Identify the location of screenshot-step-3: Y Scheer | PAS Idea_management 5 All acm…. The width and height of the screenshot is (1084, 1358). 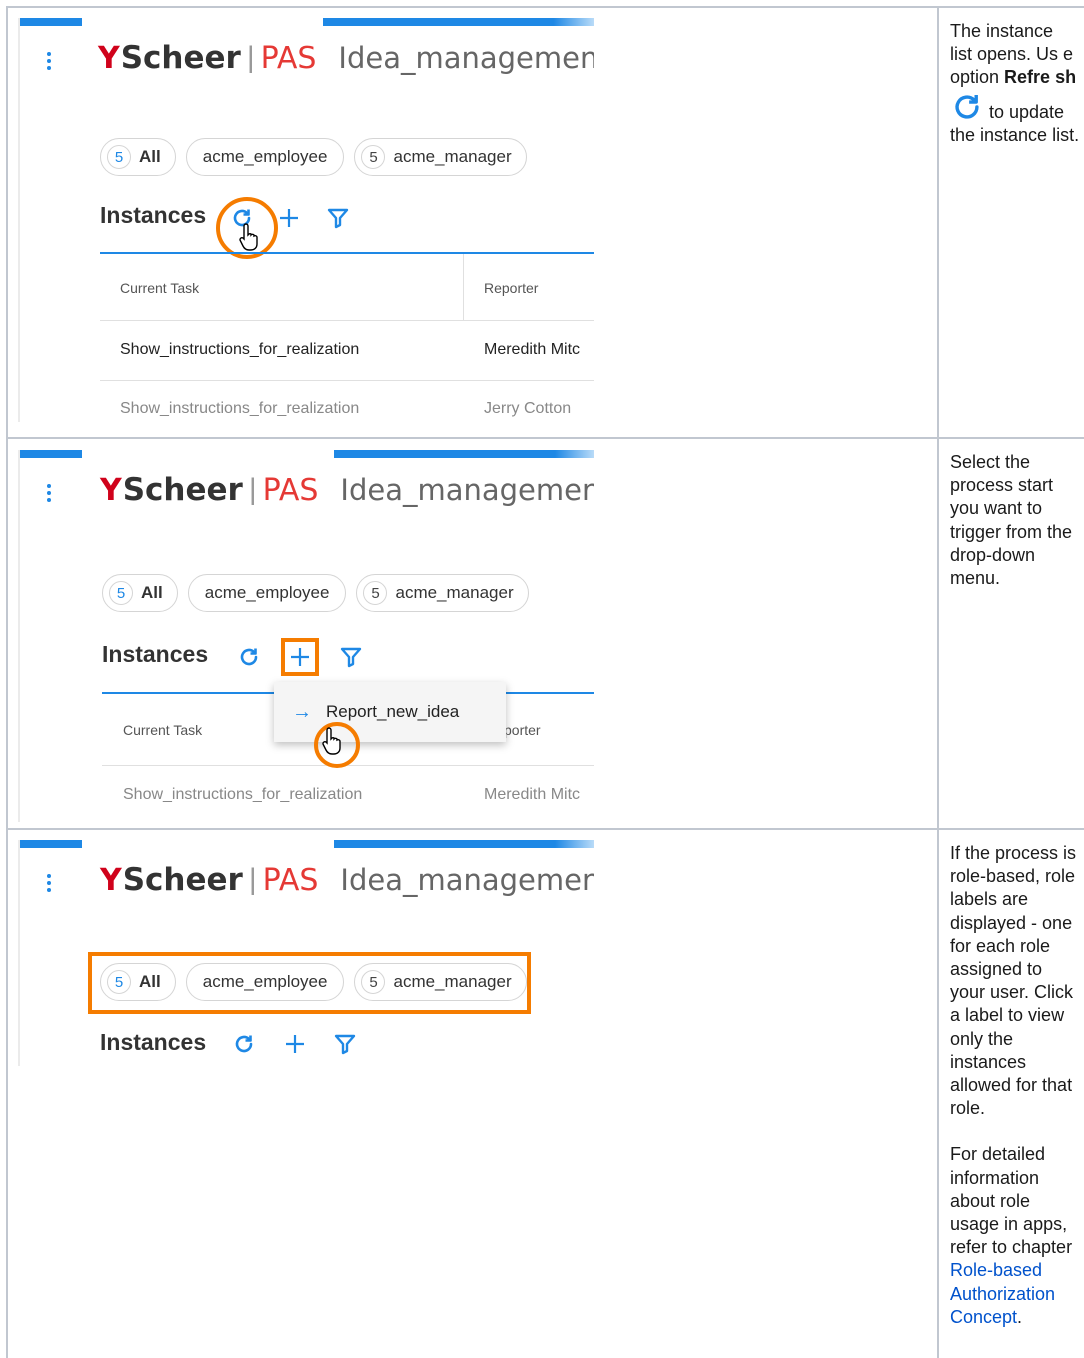
(306, 953).